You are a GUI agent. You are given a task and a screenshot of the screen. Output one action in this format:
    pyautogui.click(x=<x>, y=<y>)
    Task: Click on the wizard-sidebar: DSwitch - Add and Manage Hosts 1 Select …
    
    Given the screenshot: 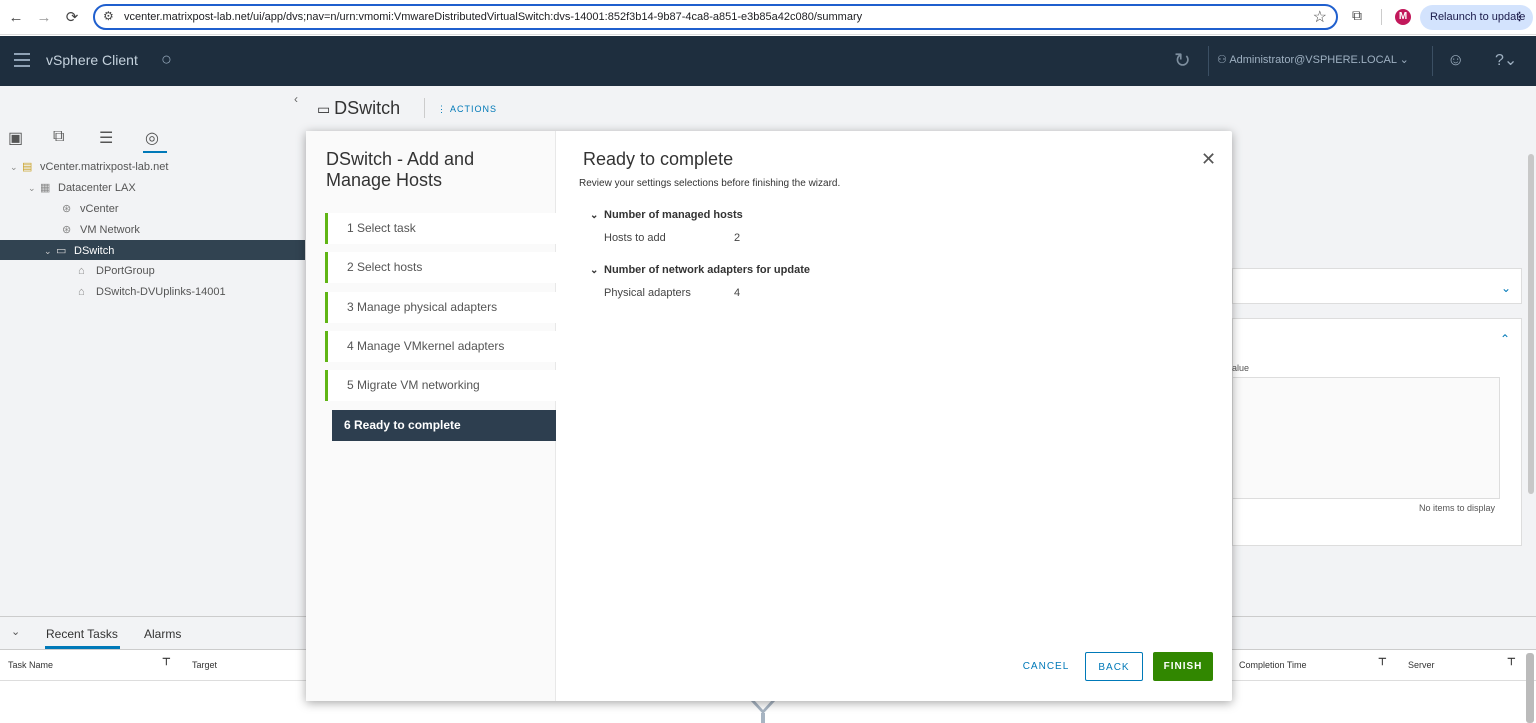 What is the action you would take?
    pyautogui.click(x=431, y=416)
    